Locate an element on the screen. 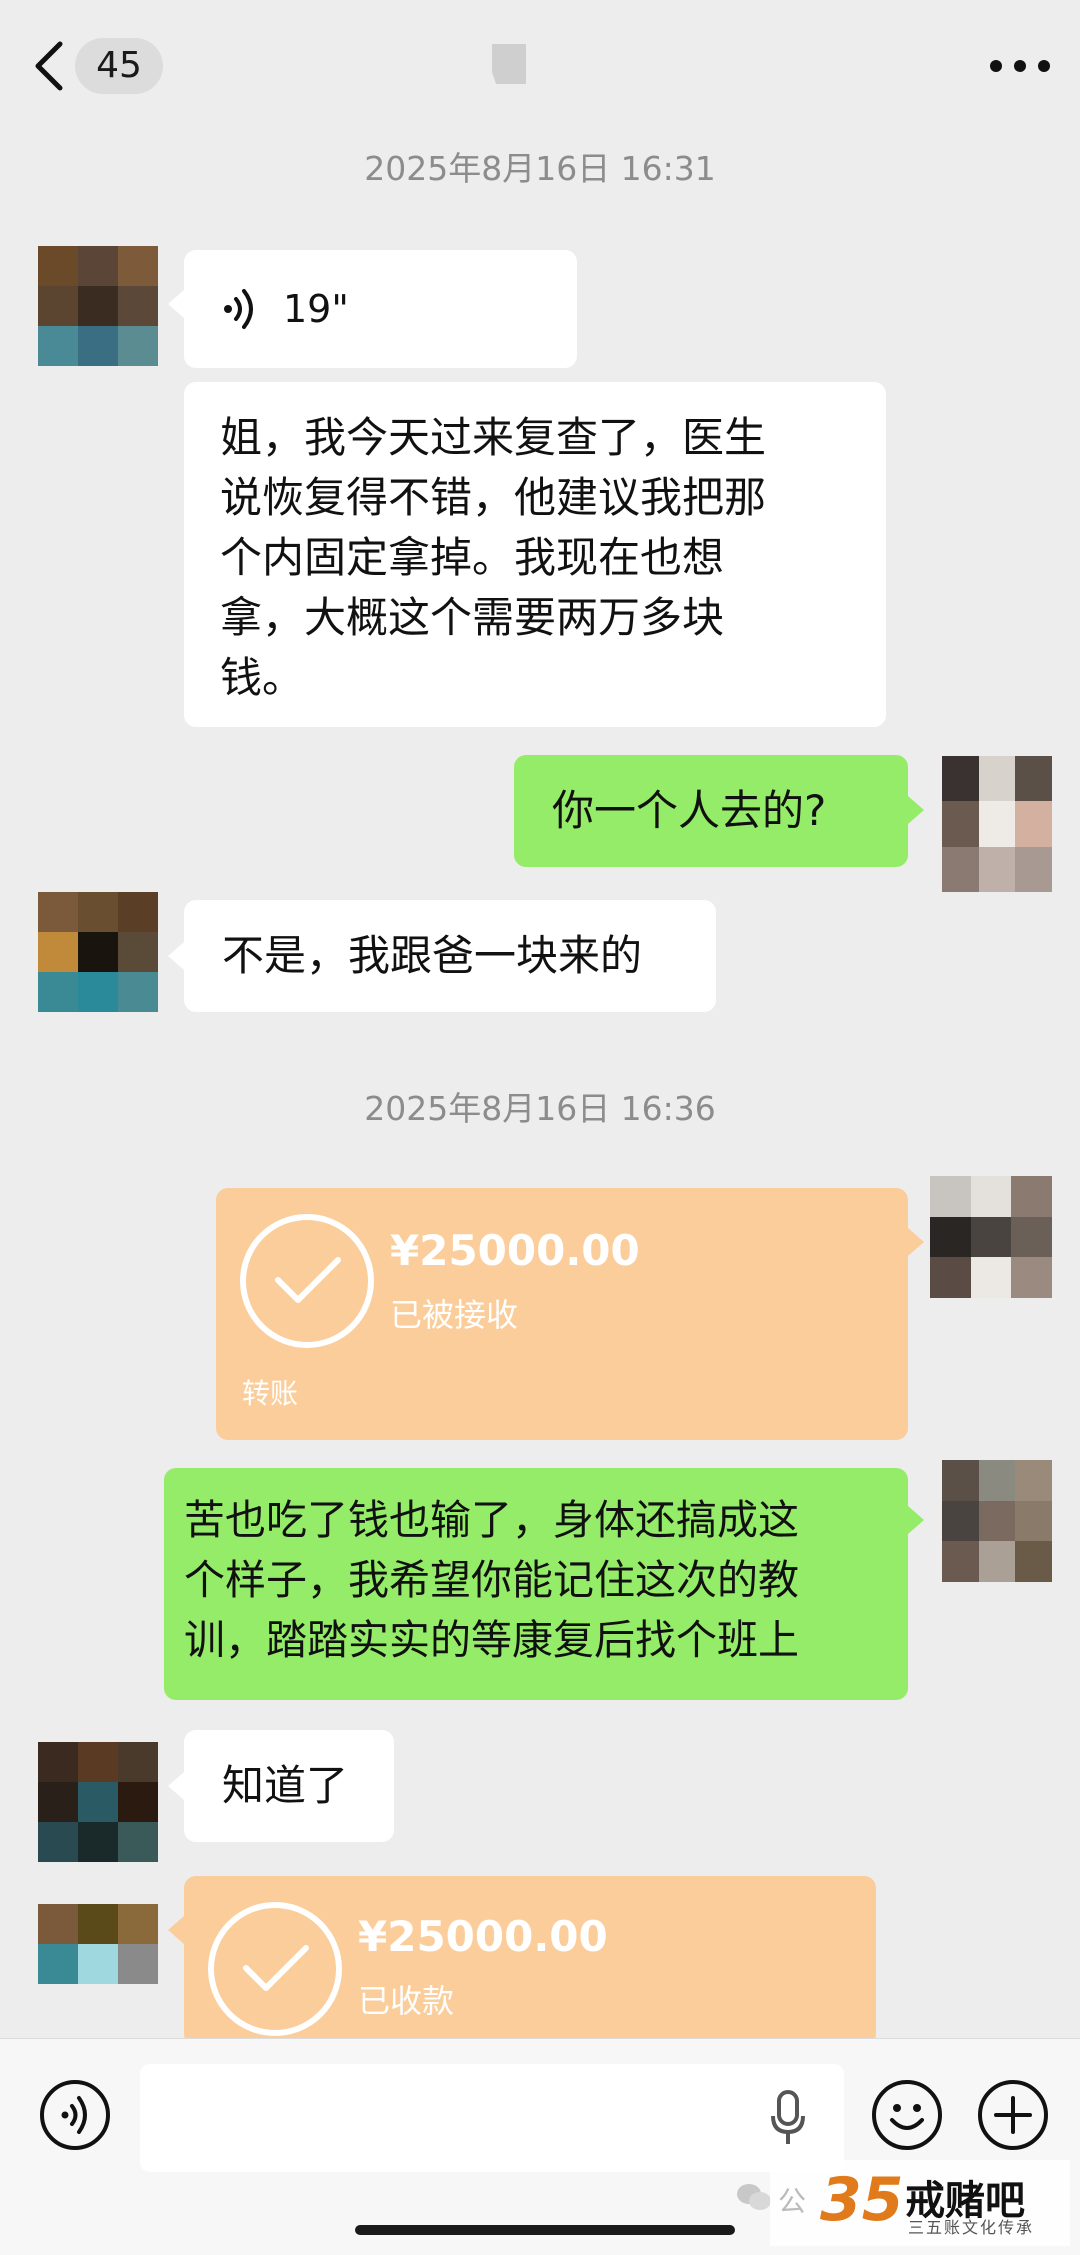  message-text: 你一个人去的? is located at coordinates (689, 810).